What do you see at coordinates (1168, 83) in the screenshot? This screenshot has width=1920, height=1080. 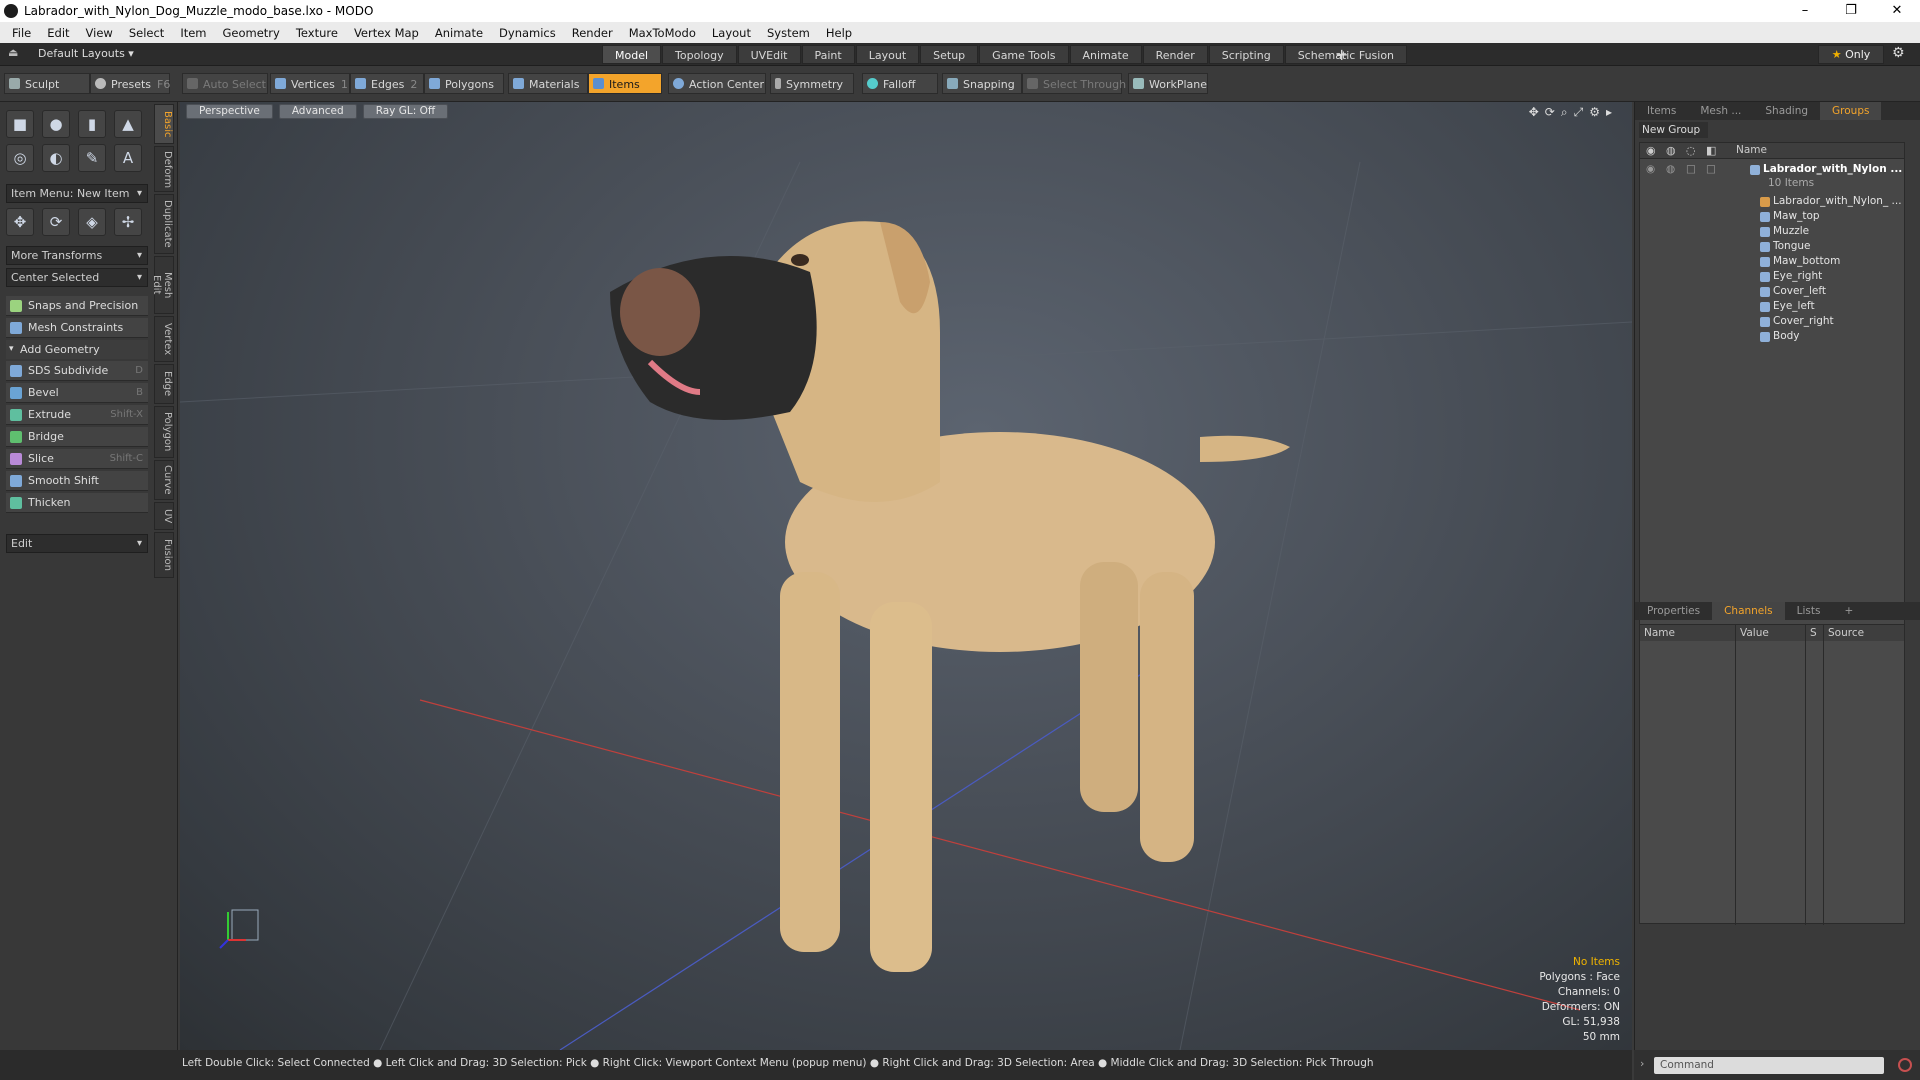 I see `workplane-button: WorkPlane` at bounding box center [1168, 83].